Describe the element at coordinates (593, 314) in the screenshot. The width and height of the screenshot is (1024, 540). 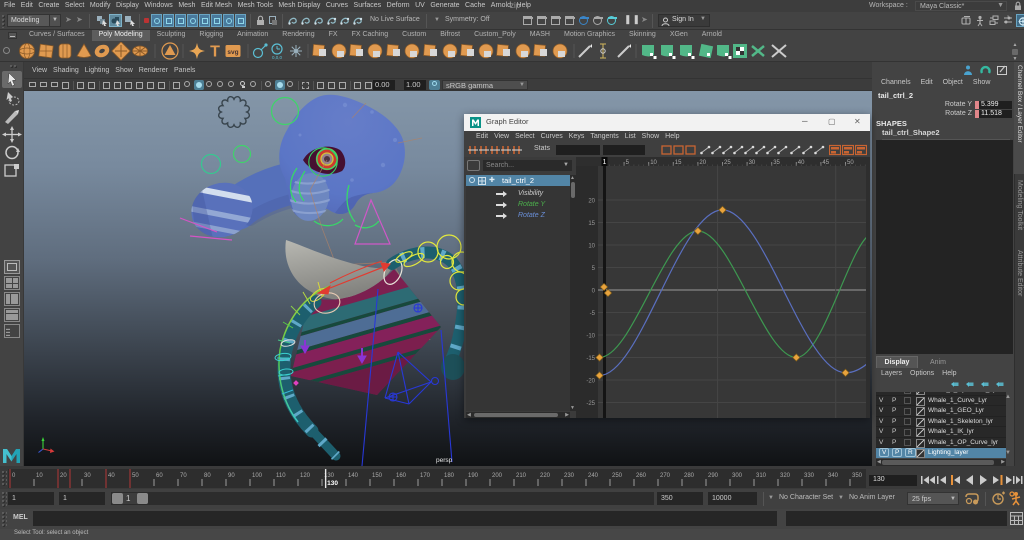
I see `svg-text: -5` at that location.